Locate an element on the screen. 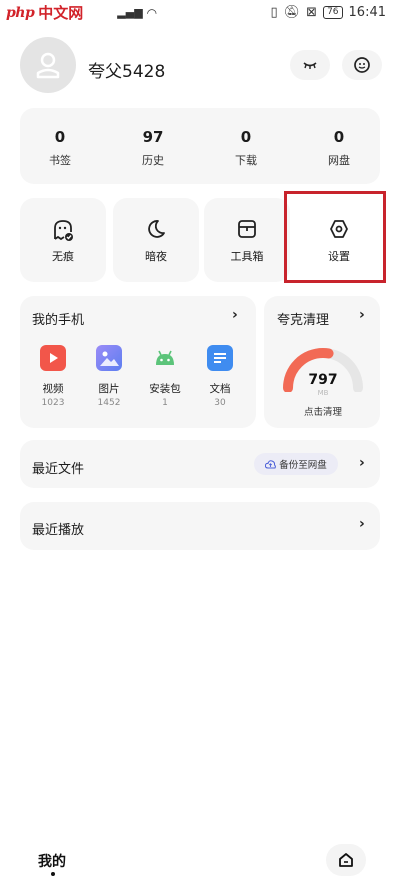 Image resolution: width=400 pixels, height=888 pixels. tool-toolbox: 工具箱 is located at coordinates (247, 240).